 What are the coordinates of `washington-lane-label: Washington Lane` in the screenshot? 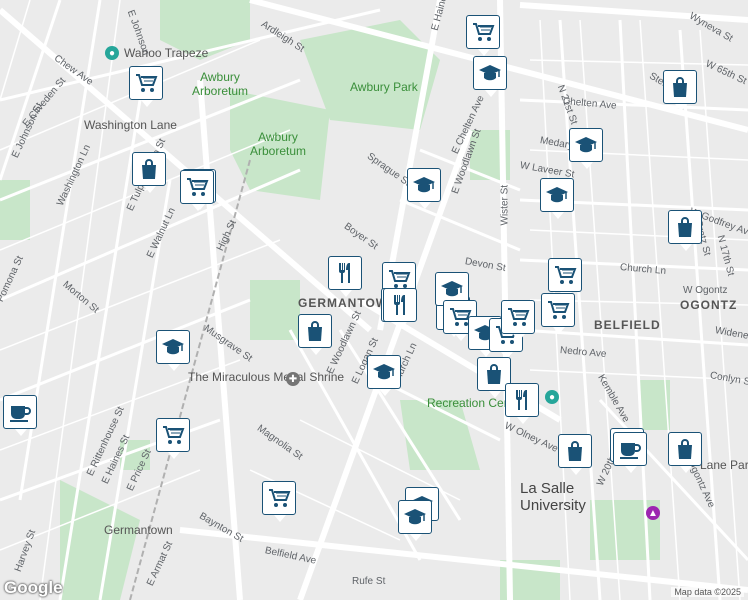 It's located at (130, 125).